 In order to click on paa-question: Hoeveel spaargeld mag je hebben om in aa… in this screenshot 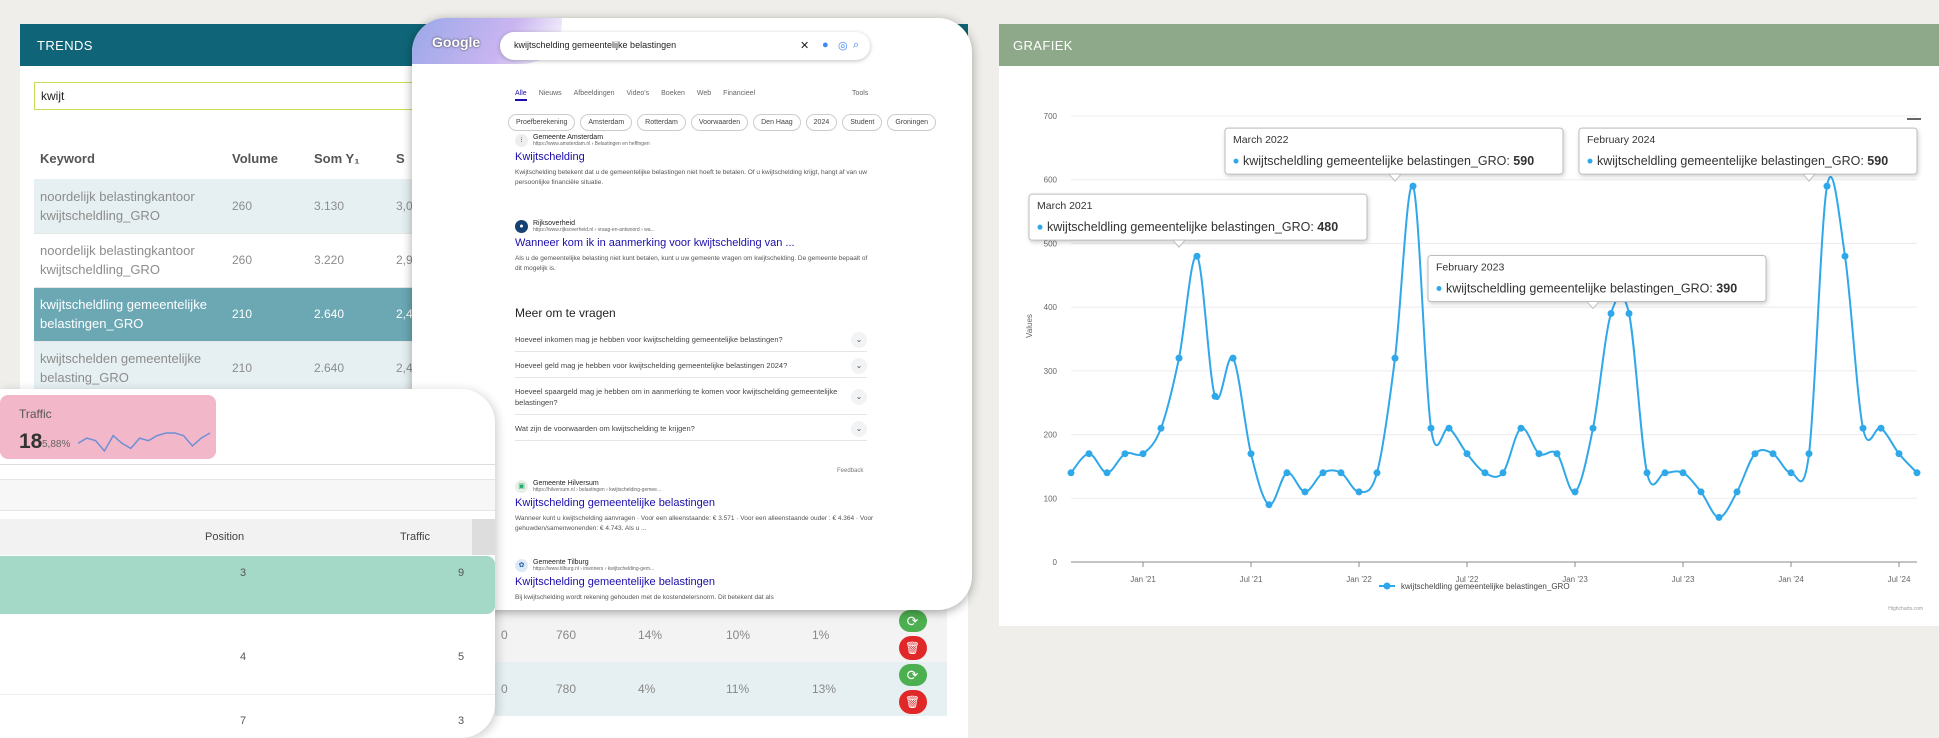, I will do `click(691, 397)`.